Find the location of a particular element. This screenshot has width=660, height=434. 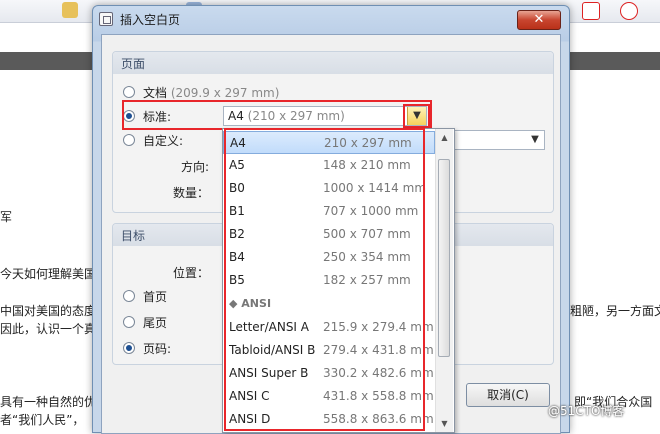

doc-size-text: 文档 is located at coordinates (155, 93).